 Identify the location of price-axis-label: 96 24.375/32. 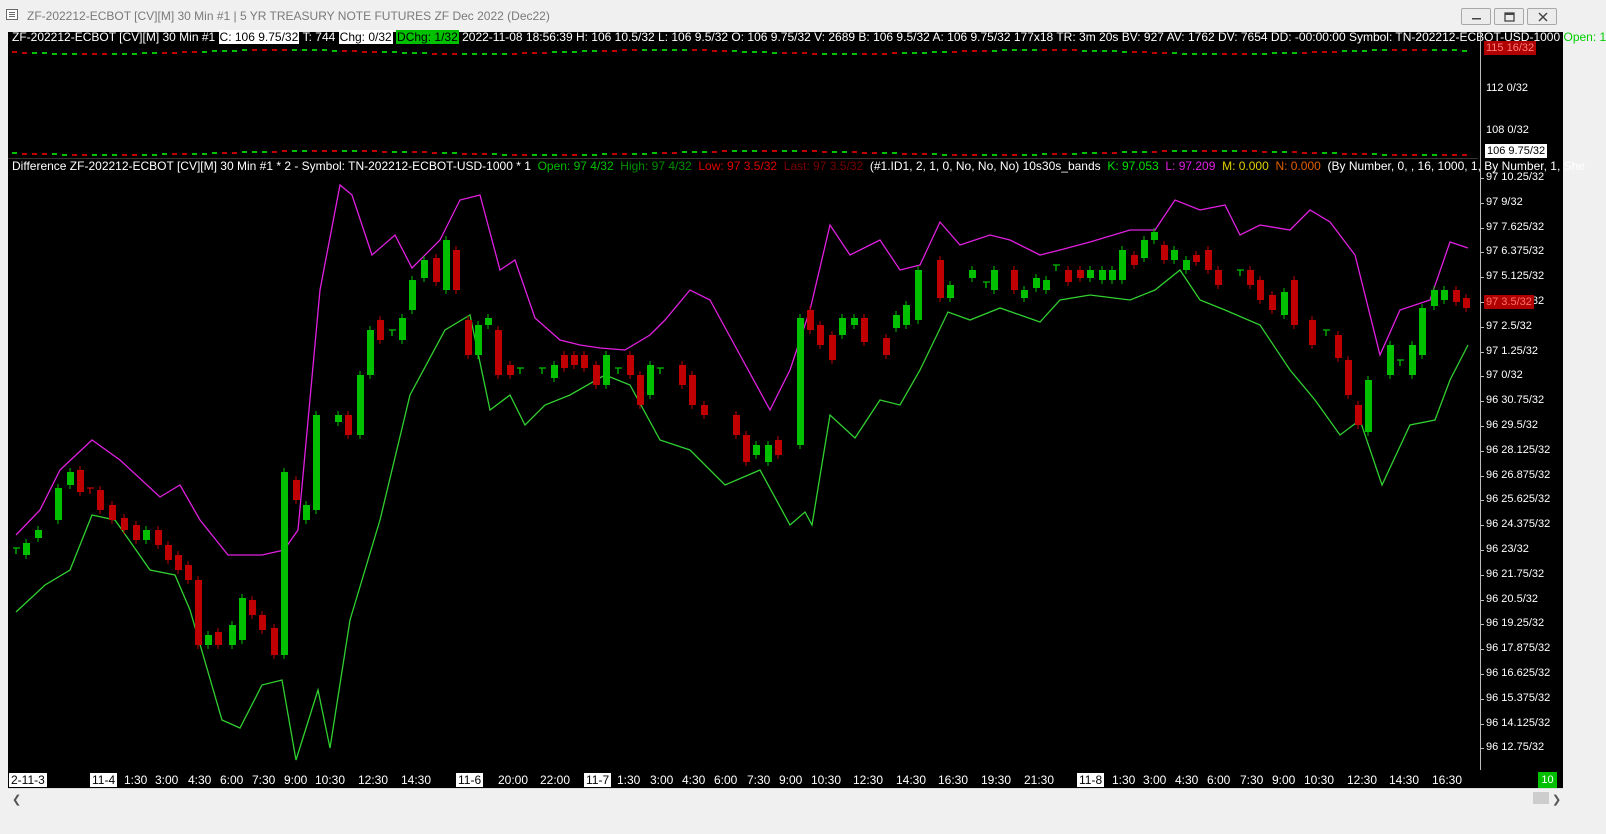
(1518, 524).